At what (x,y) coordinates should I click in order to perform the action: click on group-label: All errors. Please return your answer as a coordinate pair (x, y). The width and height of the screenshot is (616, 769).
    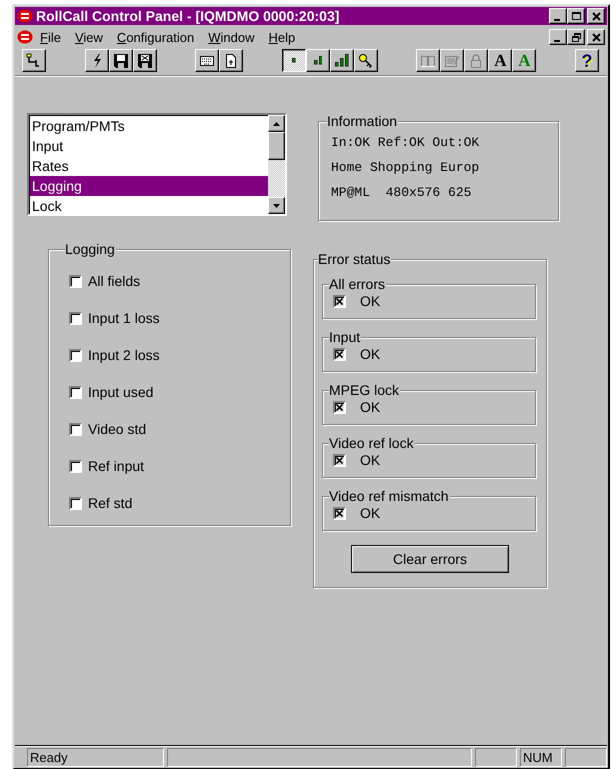
    Looking at the image, I should click on (357, 284).